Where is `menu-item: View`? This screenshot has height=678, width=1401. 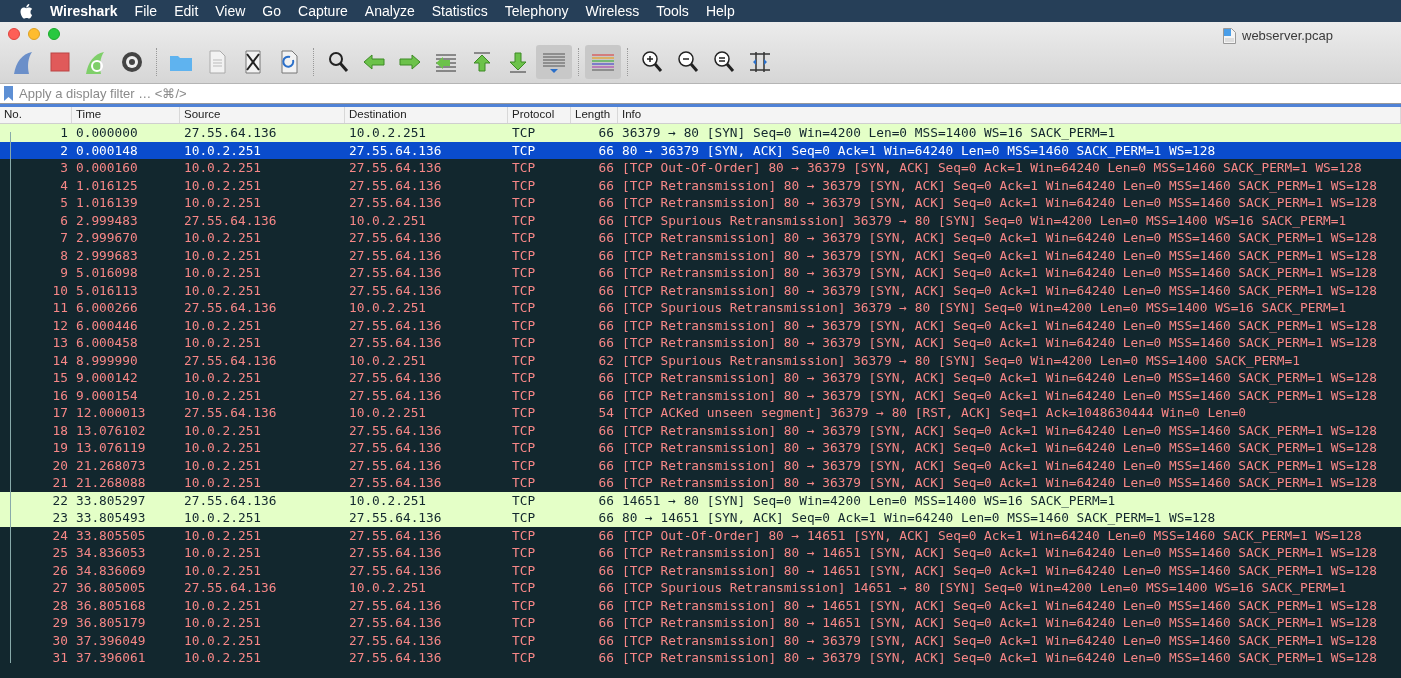
menu-item: View is located at coordinates (230, 11).